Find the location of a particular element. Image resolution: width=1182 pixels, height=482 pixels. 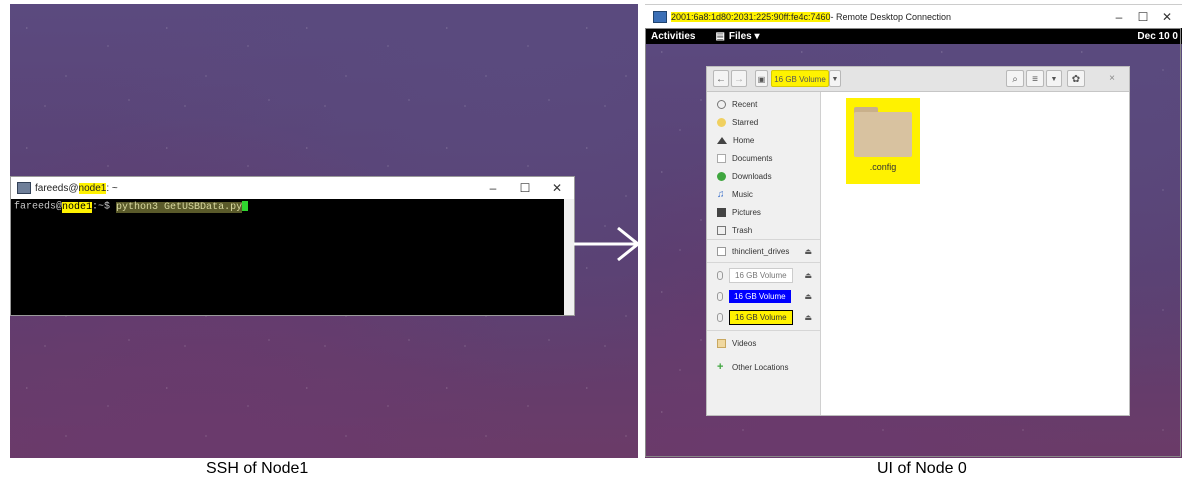

document-icon is located at coordinates (721, 158).